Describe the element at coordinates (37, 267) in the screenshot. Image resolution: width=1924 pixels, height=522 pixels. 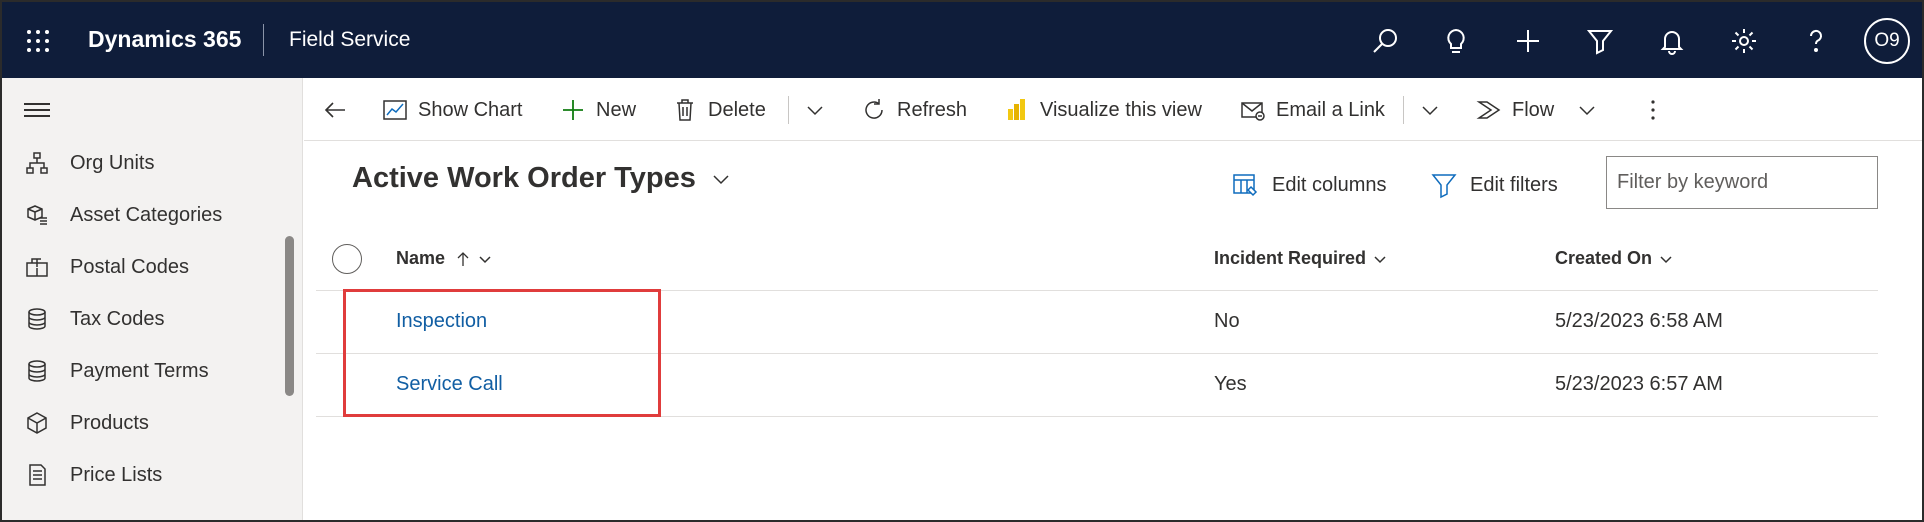
I see `postal-codes-icon` at that location.